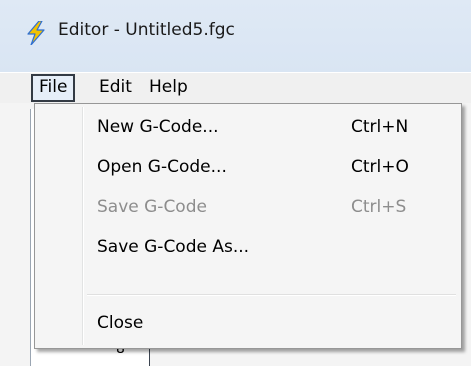  What do you see at coordinates (248, 324) in the screenshot?
I see `menu-item-close: Close` at bounding box center [248, 324].